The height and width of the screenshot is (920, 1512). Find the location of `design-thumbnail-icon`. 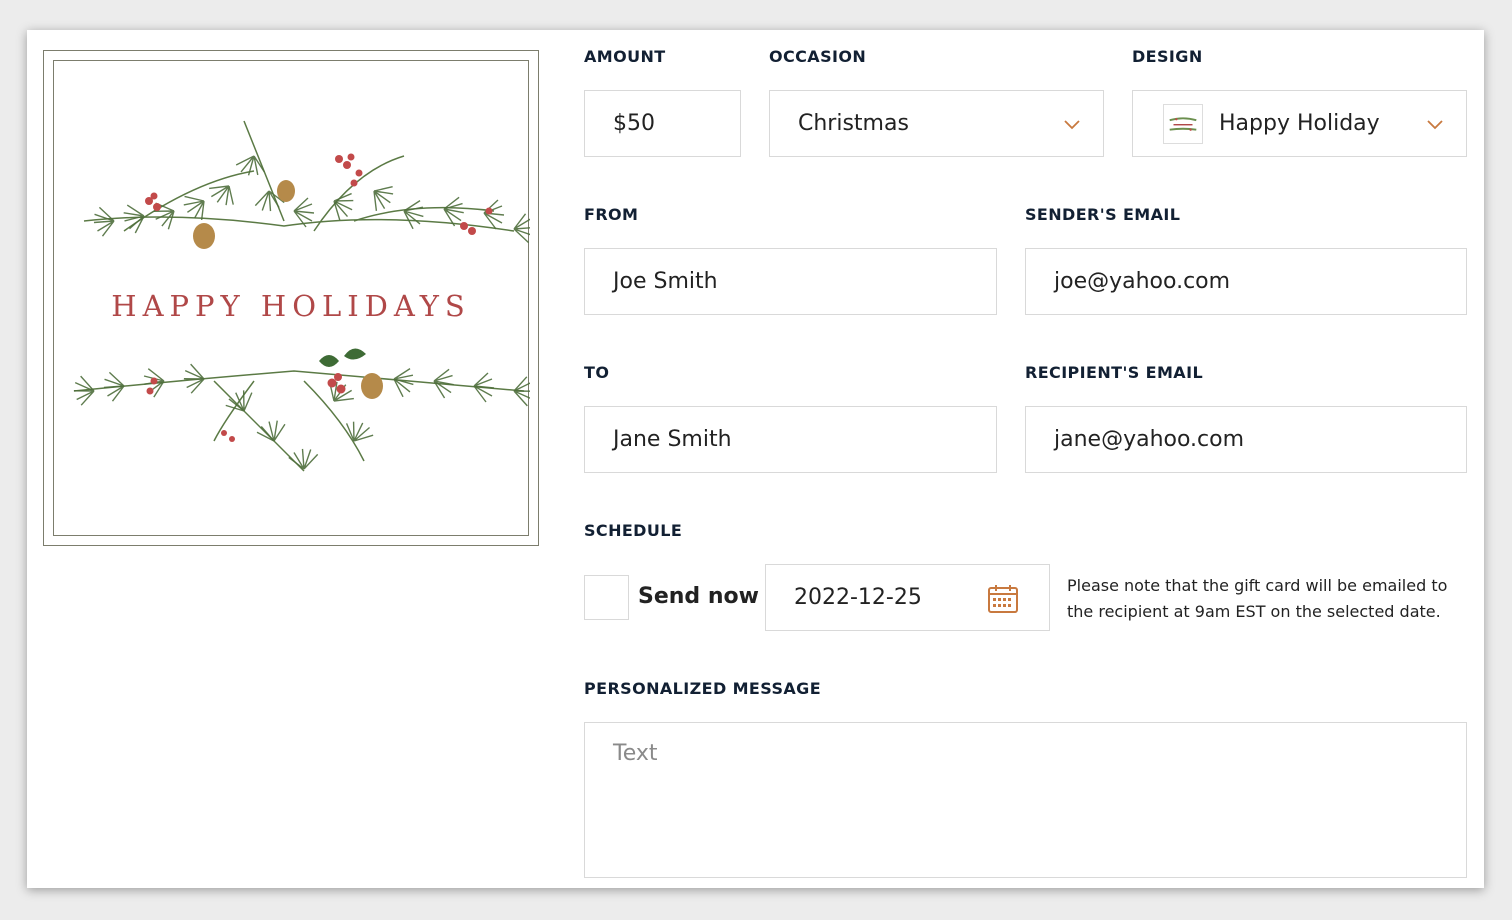

design-thumbnail-icon is located at coordinates (1183, 123).